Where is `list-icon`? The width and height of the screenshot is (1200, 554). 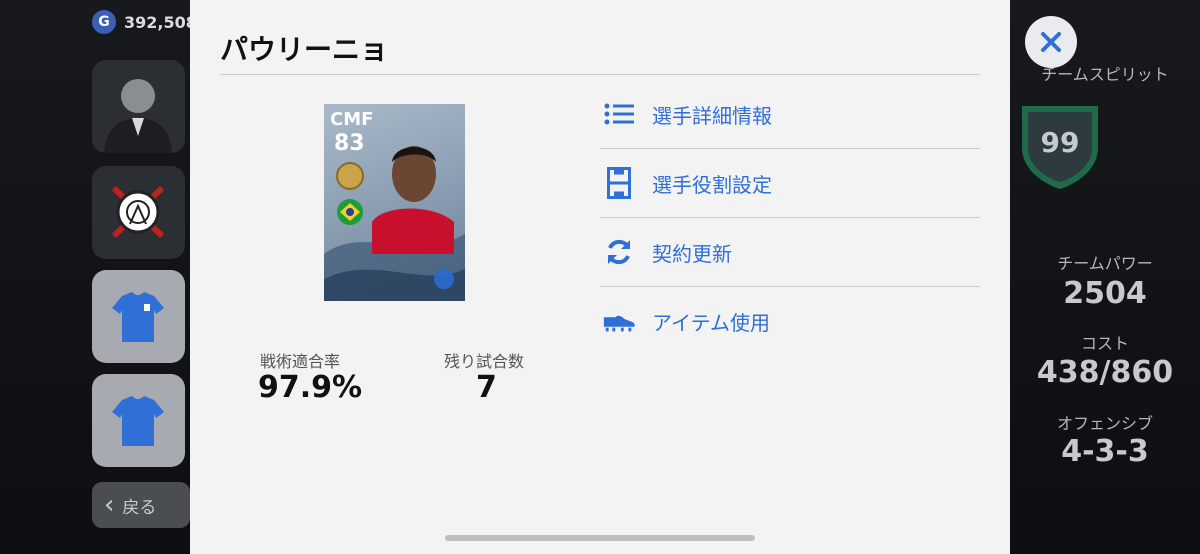 list-icon is located at coordinates (619, 114).